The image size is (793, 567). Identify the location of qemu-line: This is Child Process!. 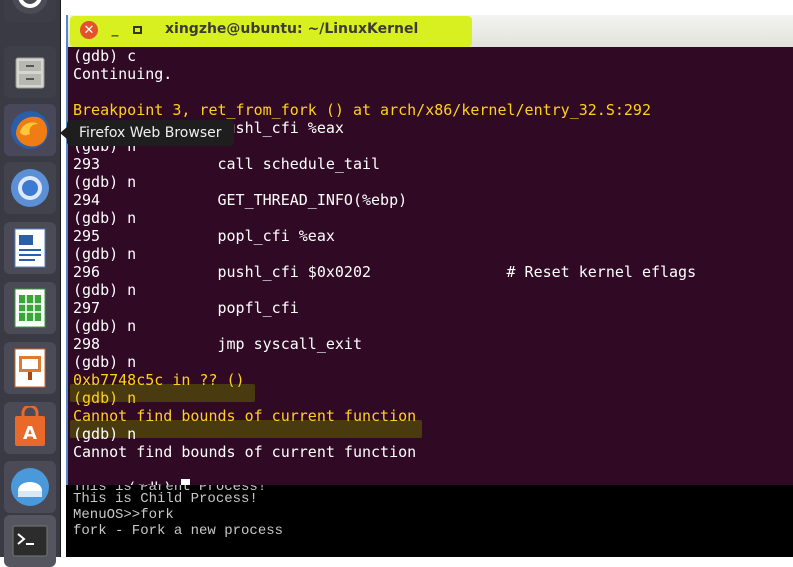
(165, 499).